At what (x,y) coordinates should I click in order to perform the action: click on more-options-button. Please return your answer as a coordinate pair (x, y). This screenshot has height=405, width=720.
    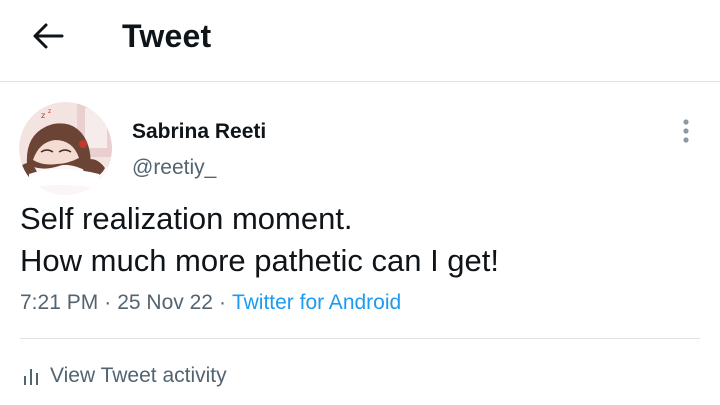
    Looking at the image, I should click on (686, 131).